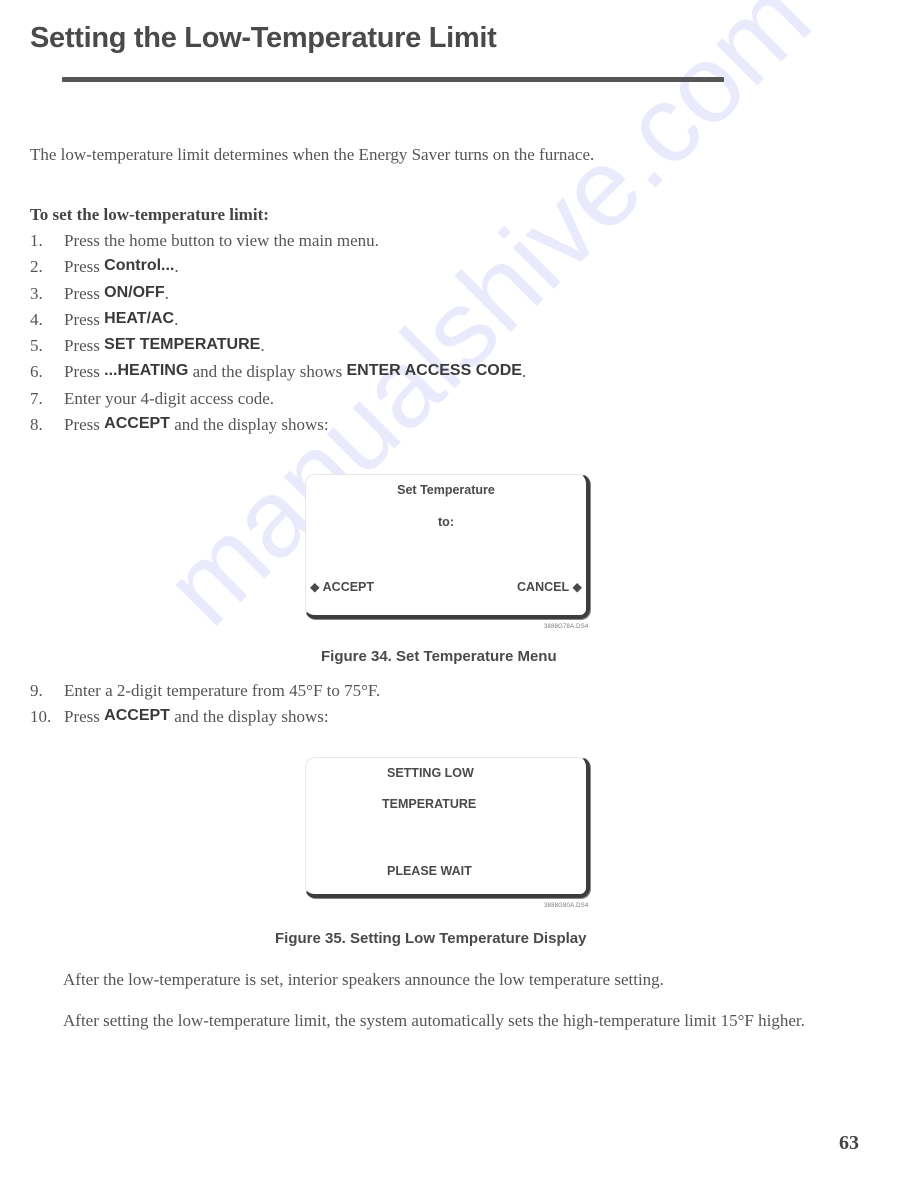  I want to click on display-line-1: Set Temperature, so click(446, 490).